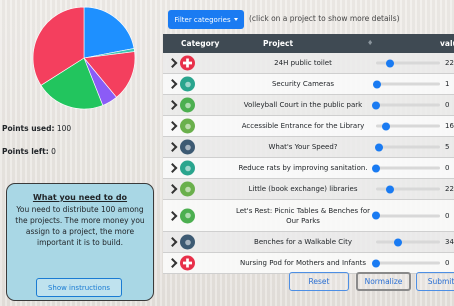 The width and height of the screenshot is (454, 306). What do you see at coordinates (370, 43) in the screenshot?
I see `sort-icon: ♦` at bounding box center [370, 43].